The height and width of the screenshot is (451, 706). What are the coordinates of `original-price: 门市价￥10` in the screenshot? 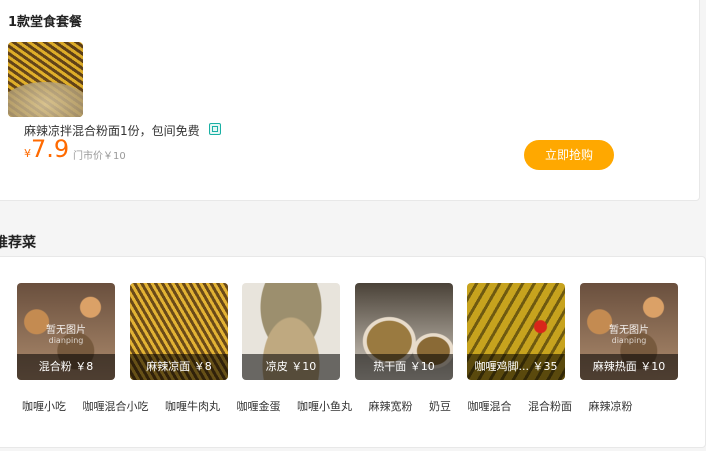 It's located at (99, 156).